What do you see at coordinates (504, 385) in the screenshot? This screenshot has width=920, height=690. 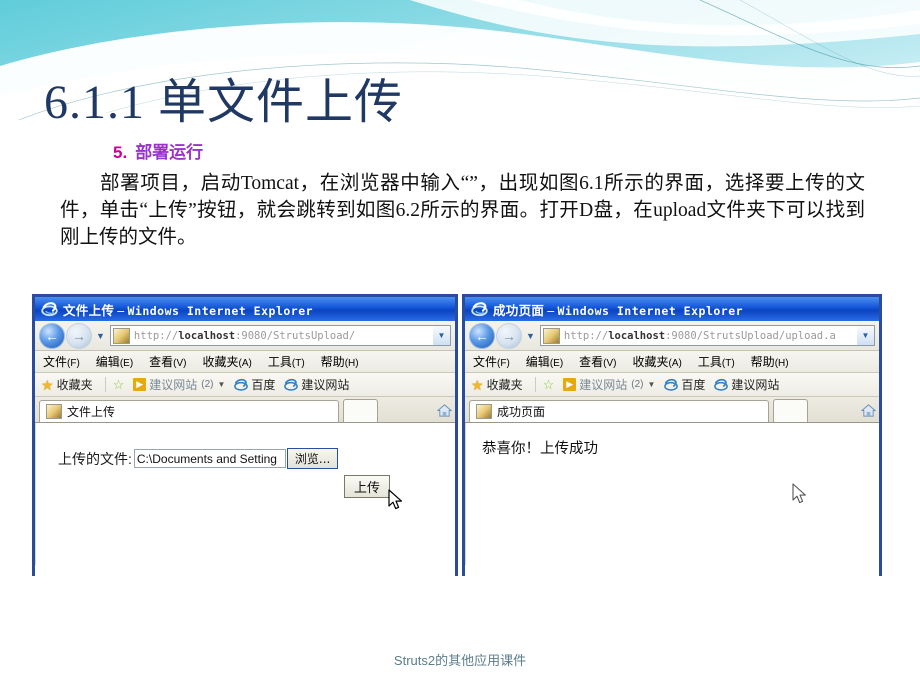 I see `favorites-label-right: 收藏夹` at bounding box center [504, 385].